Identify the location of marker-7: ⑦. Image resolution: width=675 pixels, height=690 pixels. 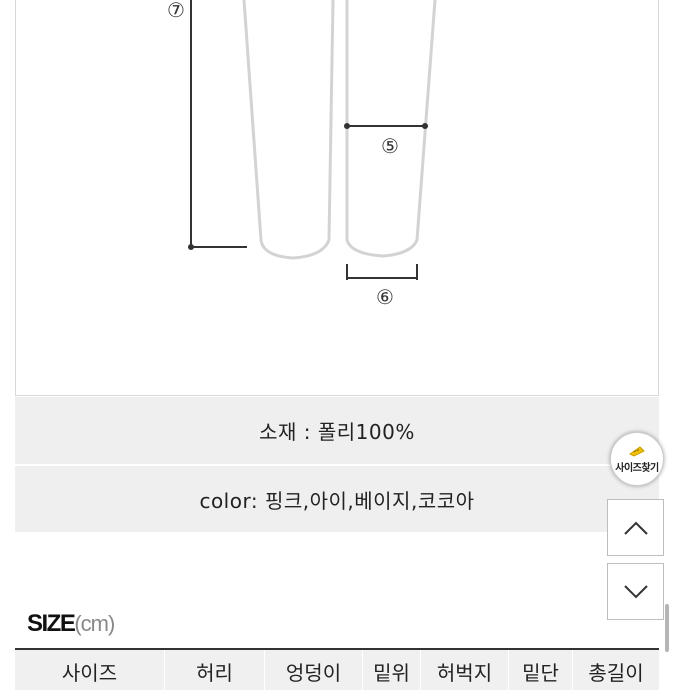
(176, 11).